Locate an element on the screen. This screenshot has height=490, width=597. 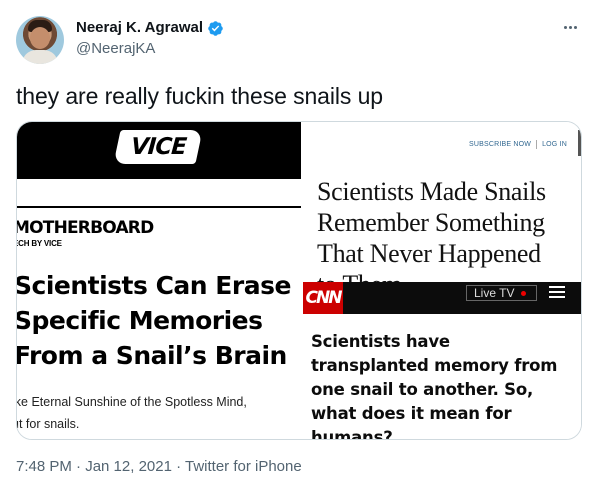
vice-header-bar: VICE is located at coordinates (159, 150).